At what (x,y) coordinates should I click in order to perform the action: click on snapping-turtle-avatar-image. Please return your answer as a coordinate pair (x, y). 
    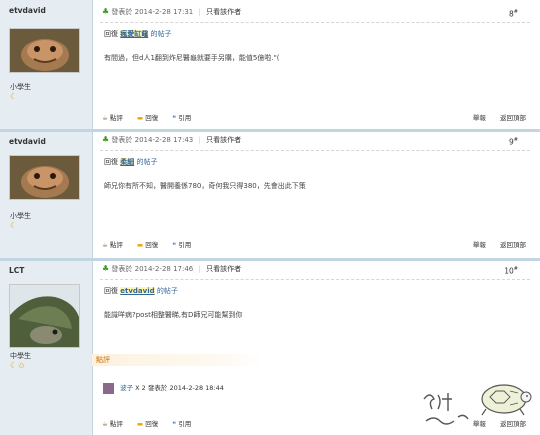
    Looking at the image, I should click on (44, 316).